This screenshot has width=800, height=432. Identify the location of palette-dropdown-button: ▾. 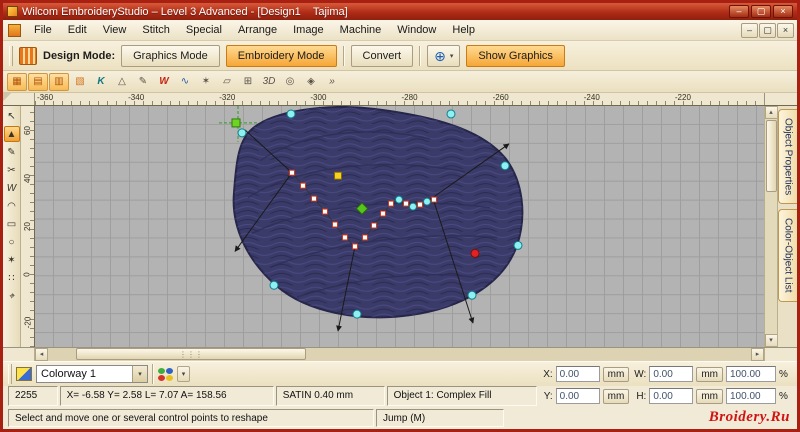
(183, 374).